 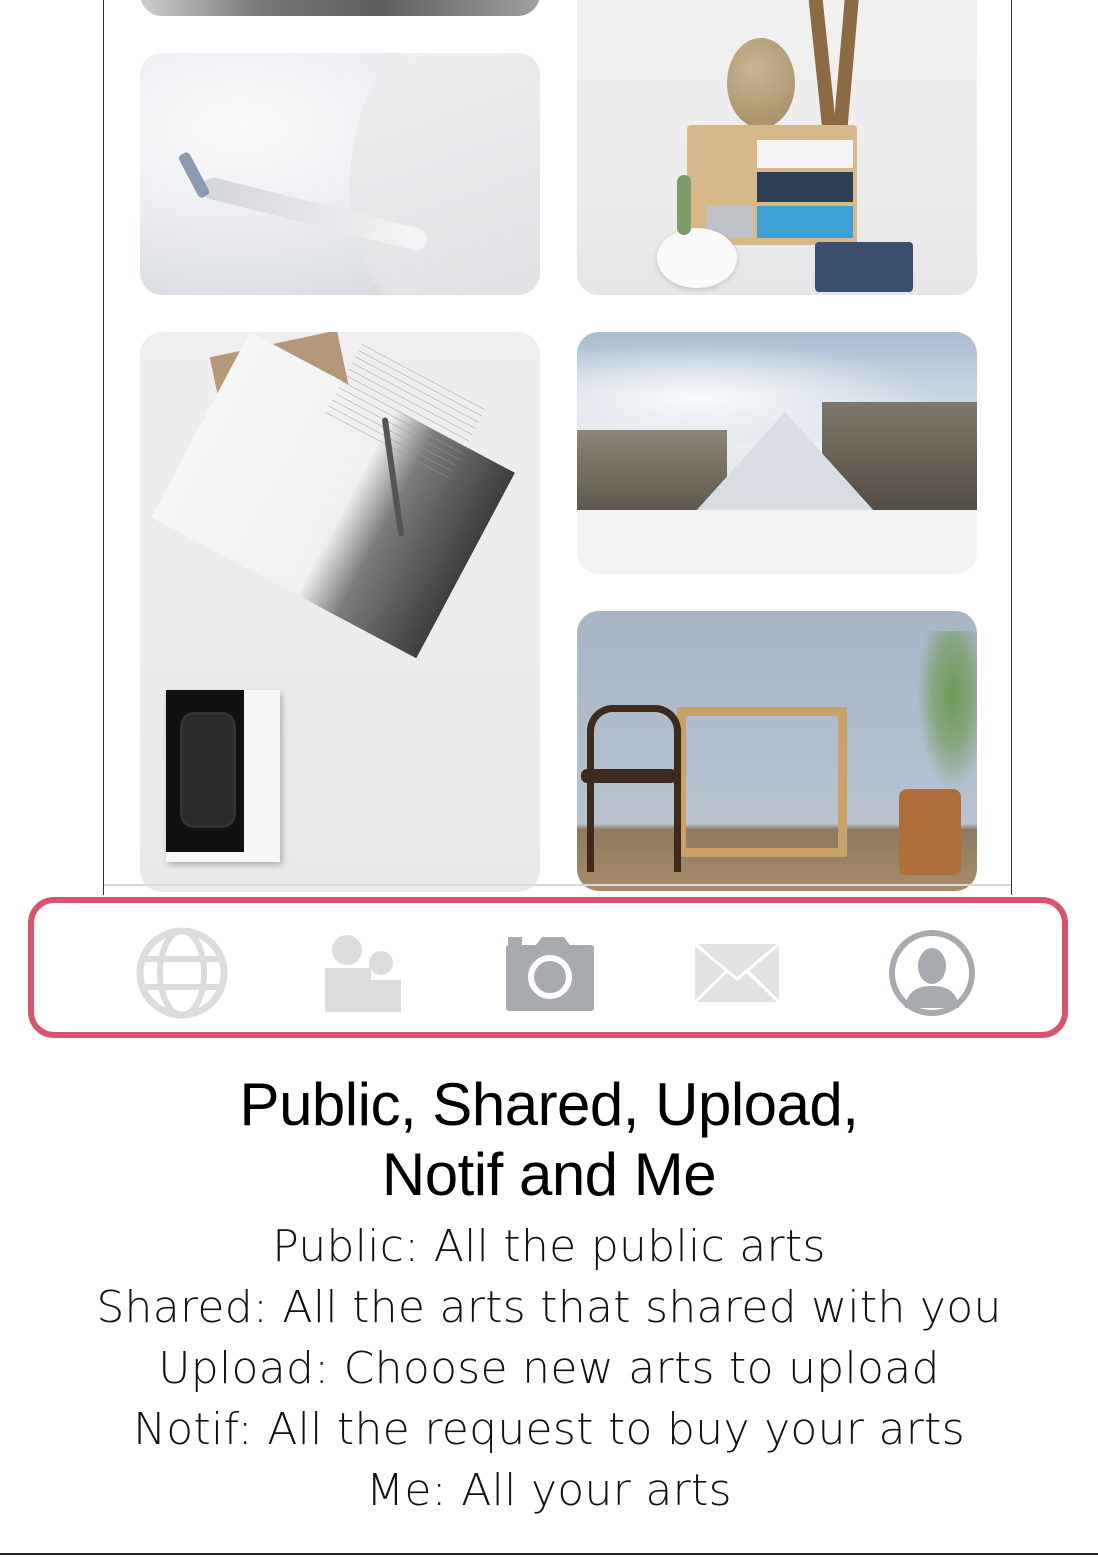 I want to click on user-circle-icon, so click(x=932, y=973).